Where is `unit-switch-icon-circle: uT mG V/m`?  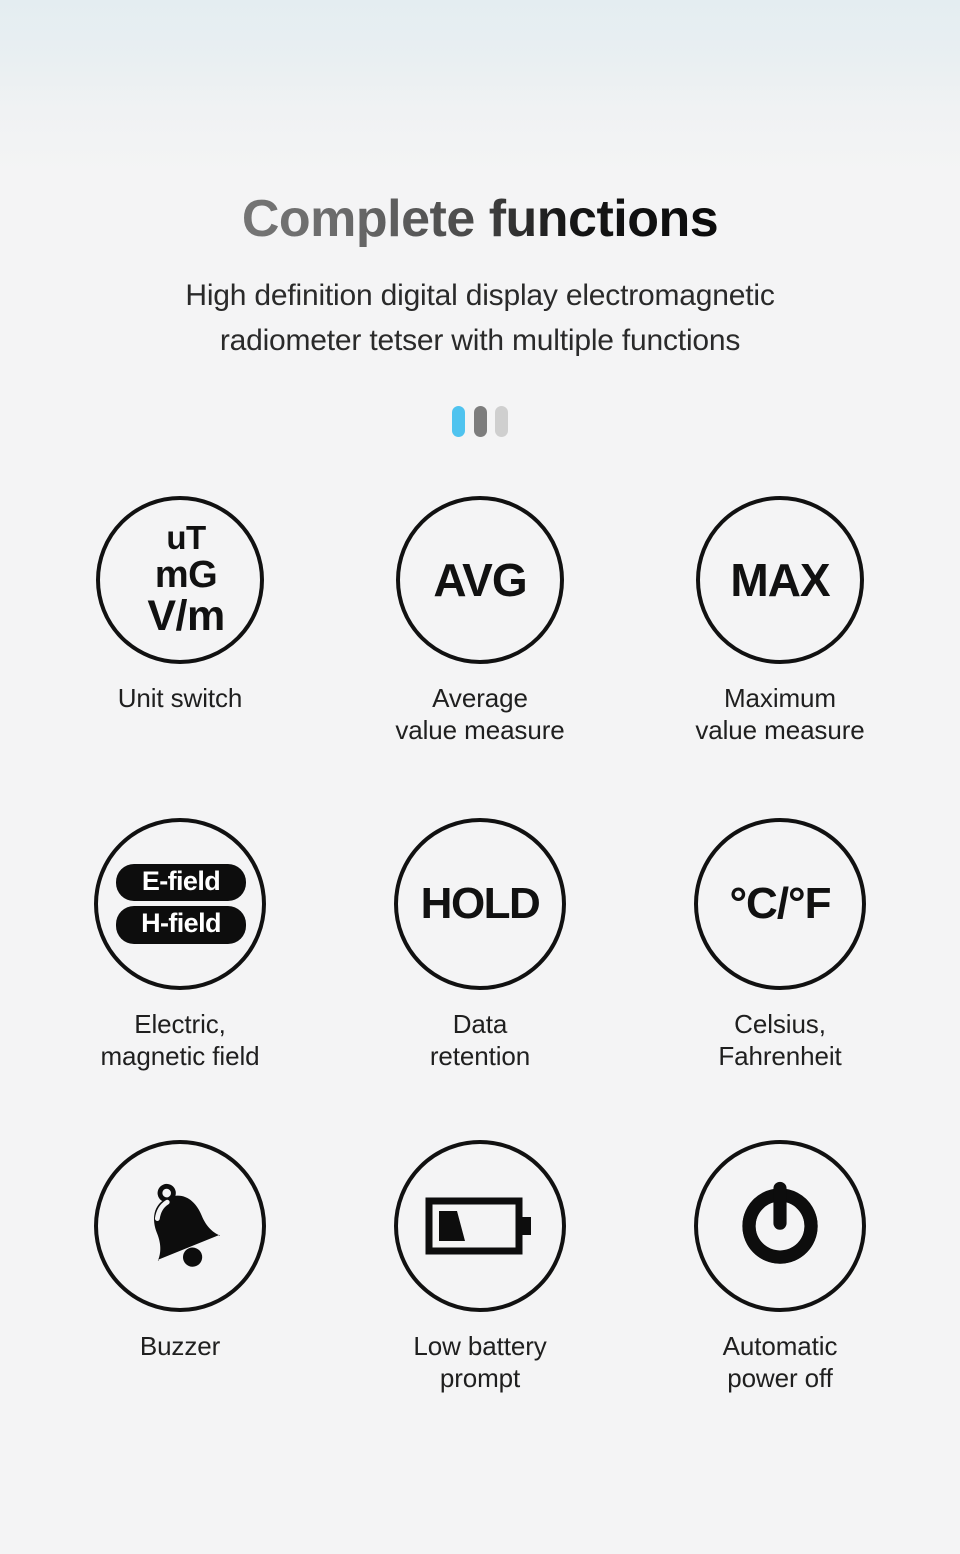
unit-switch-icon-circle: uT mG V/m is located at coordinates (180, 579).